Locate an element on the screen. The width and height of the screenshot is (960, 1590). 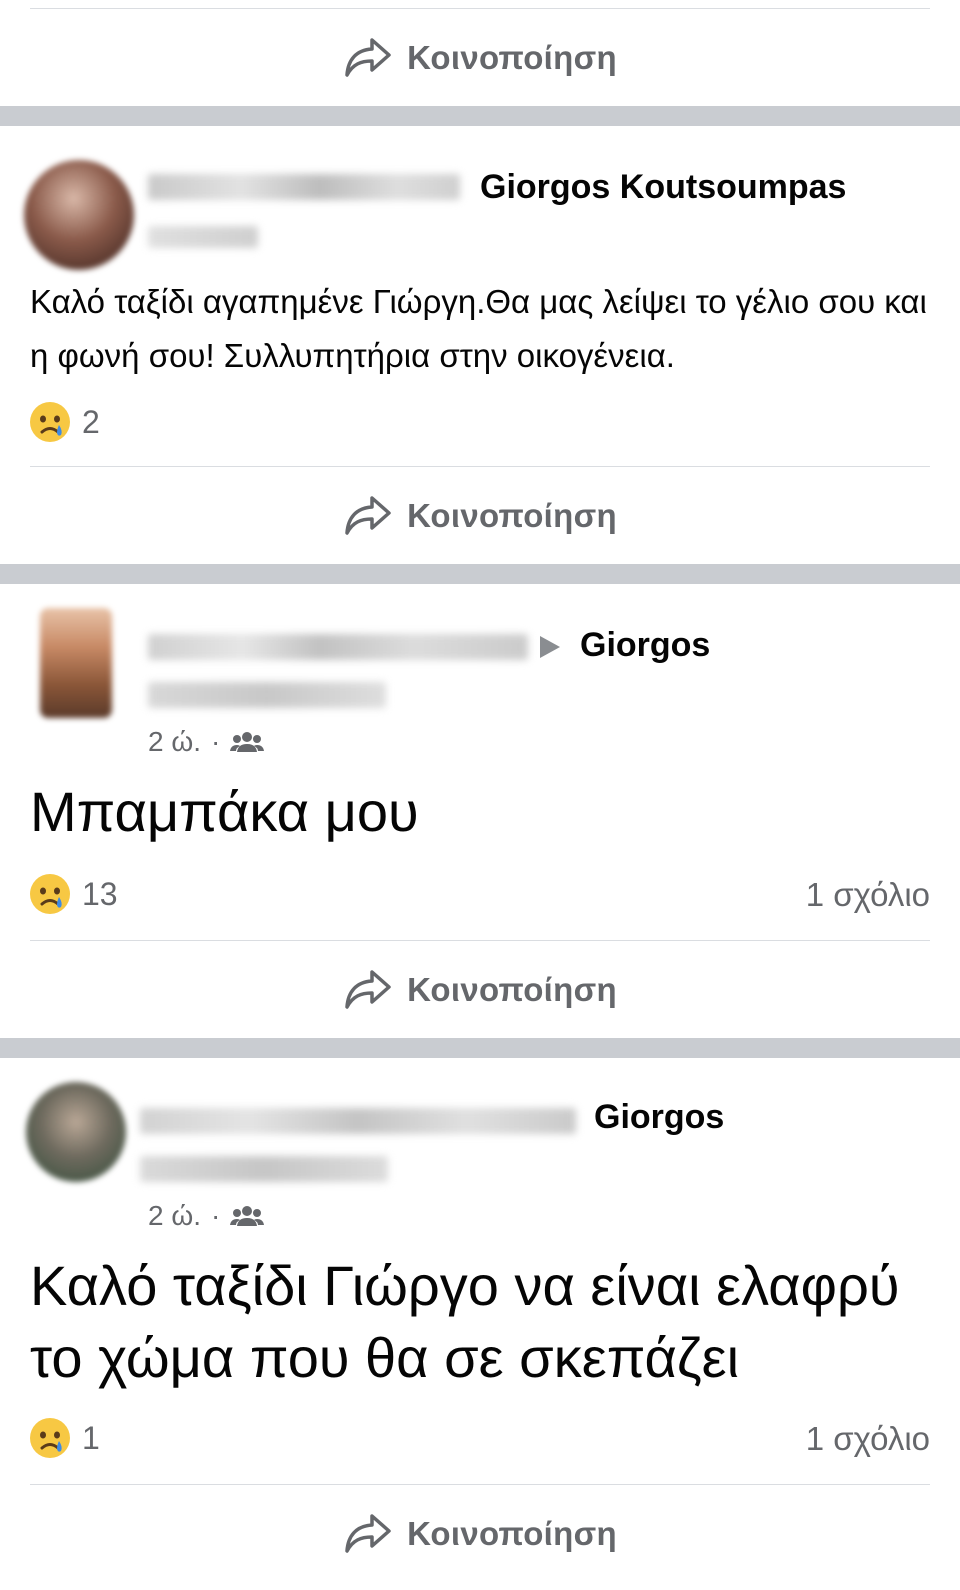
reaction-count: 2 is located at coordinates (91, 421).